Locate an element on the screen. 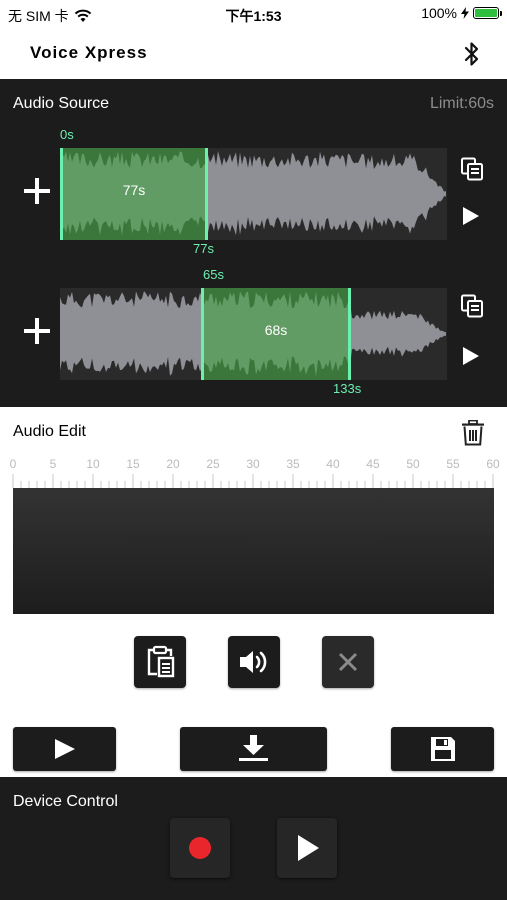 Image resolution: width=507 pixels, height=900 pixels. clear-button is located at coordinates (348, 662).